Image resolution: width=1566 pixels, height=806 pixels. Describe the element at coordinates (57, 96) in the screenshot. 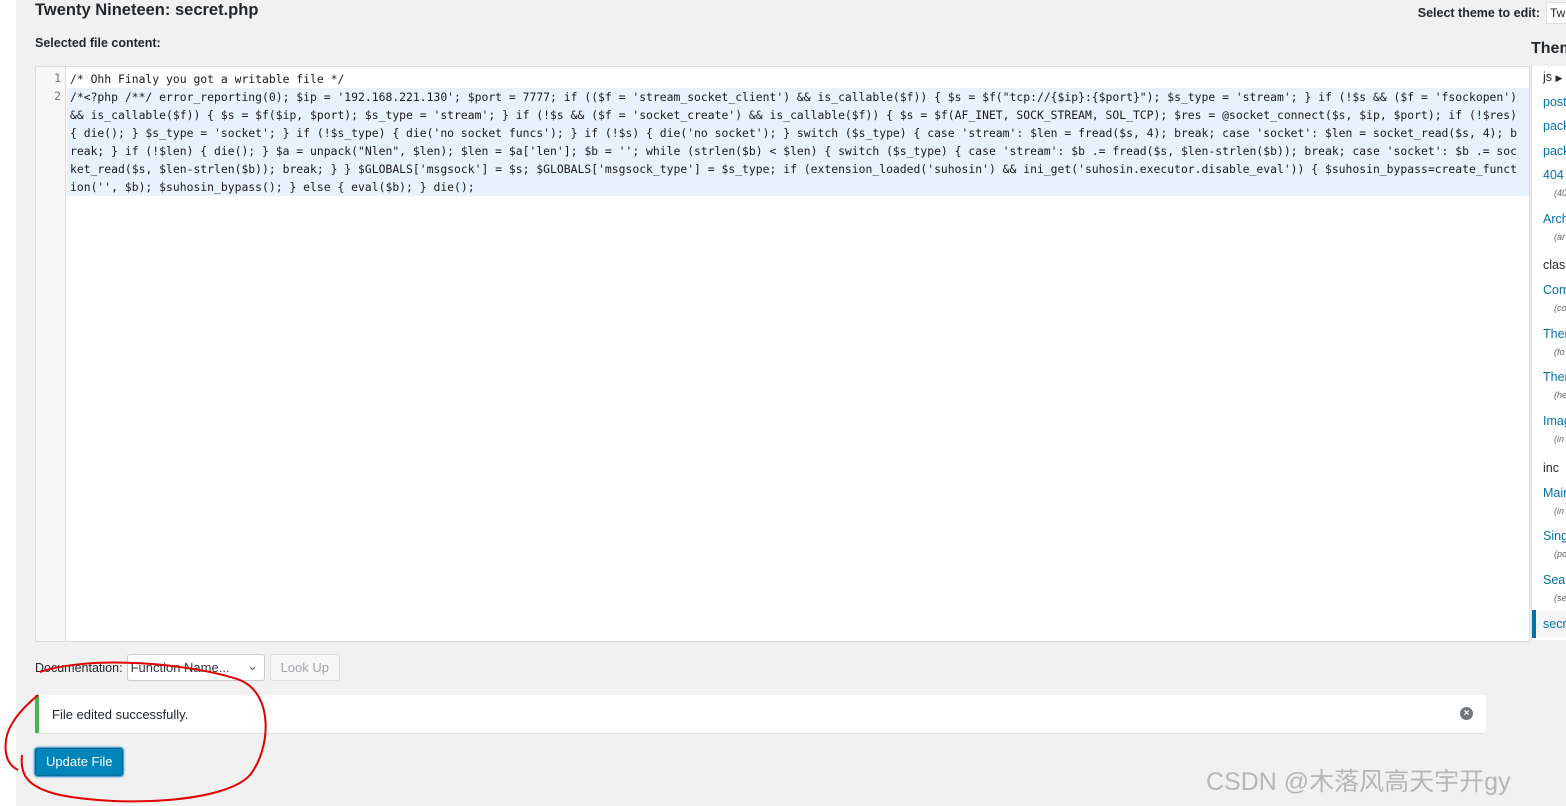

I see `line-number: 2` at that location.